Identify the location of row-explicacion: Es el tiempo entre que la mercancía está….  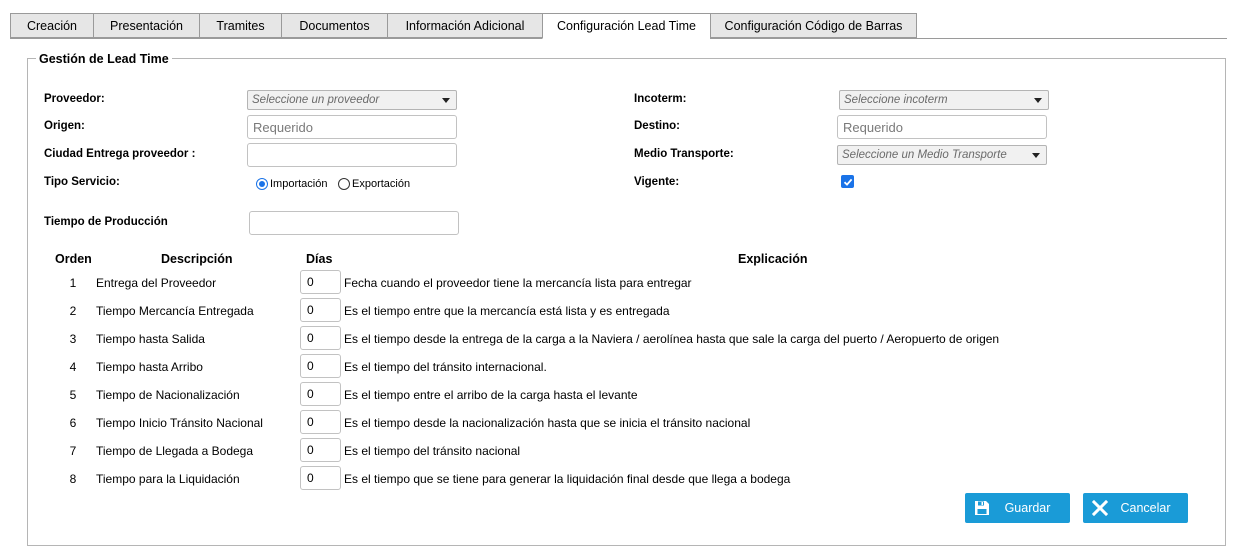
(507, 311).